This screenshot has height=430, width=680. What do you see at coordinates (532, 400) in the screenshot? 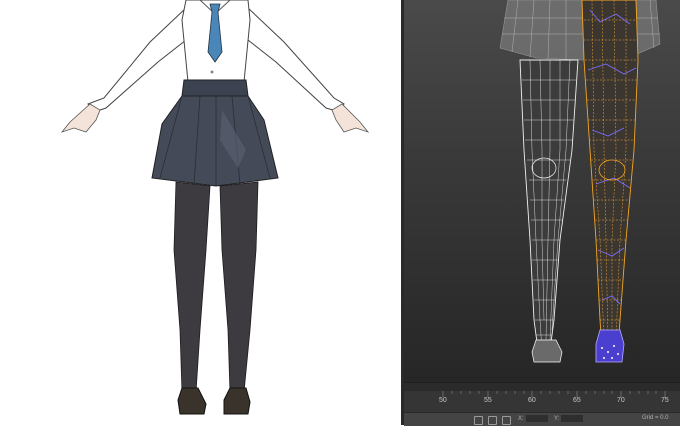
I see `timeline-tick-label: 60` at bounding box center [532, 400].